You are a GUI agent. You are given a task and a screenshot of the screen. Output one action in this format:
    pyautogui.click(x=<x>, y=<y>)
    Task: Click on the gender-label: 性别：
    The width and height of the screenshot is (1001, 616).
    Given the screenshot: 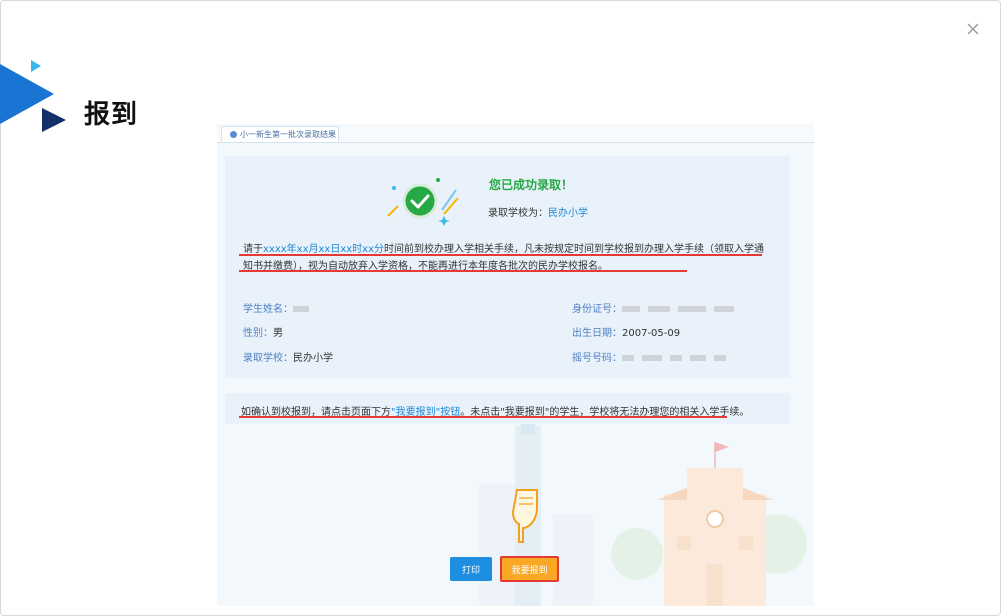 What is the action you would take?
    pyautogui.click(x=258, y=333)
    